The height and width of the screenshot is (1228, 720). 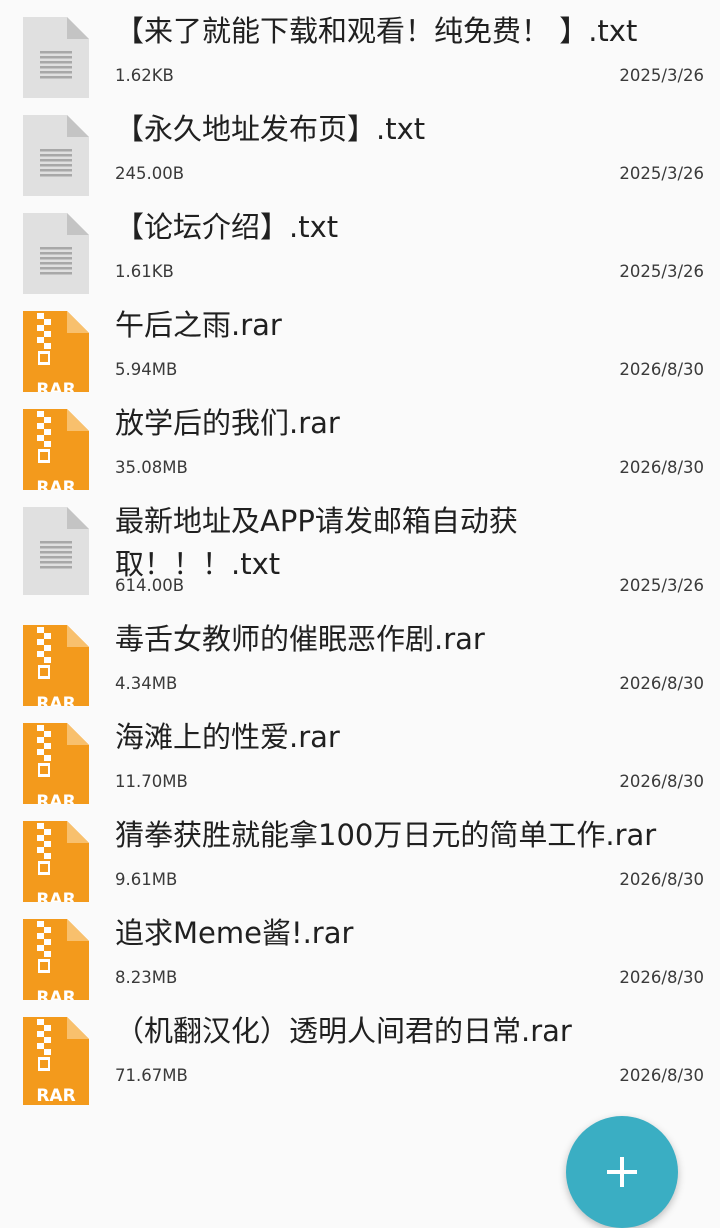 I want to click on file-size: 1.61KB, so click(x=144, y=271).